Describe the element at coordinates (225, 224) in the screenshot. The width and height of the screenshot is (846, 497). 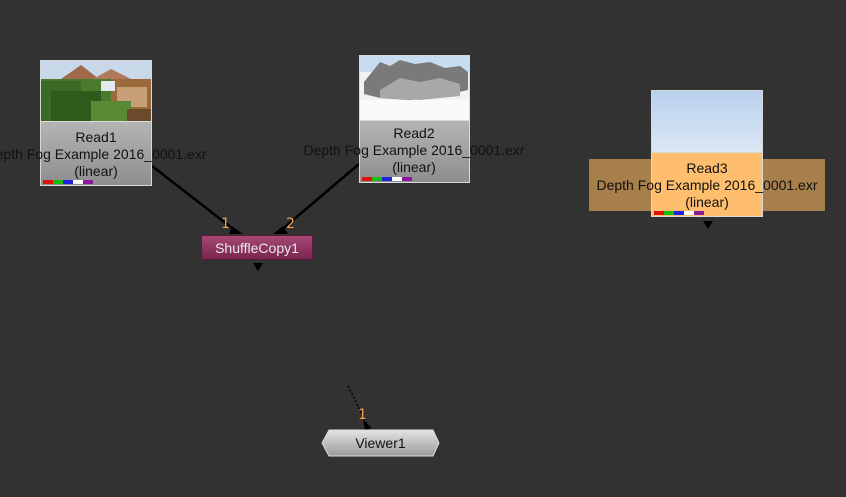
I see `shufflecopy1-input1-number: 1` at that location.